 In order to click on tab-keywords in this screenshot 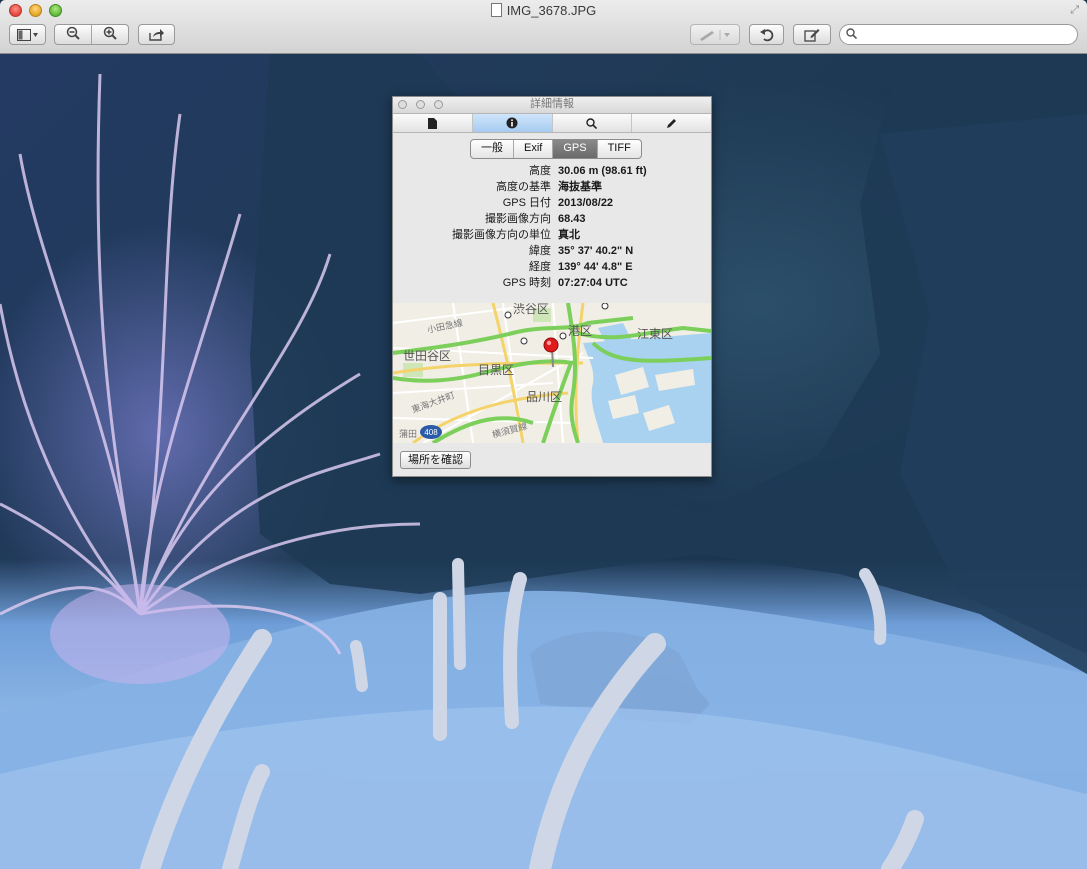, I will do `click(593, 123)`.